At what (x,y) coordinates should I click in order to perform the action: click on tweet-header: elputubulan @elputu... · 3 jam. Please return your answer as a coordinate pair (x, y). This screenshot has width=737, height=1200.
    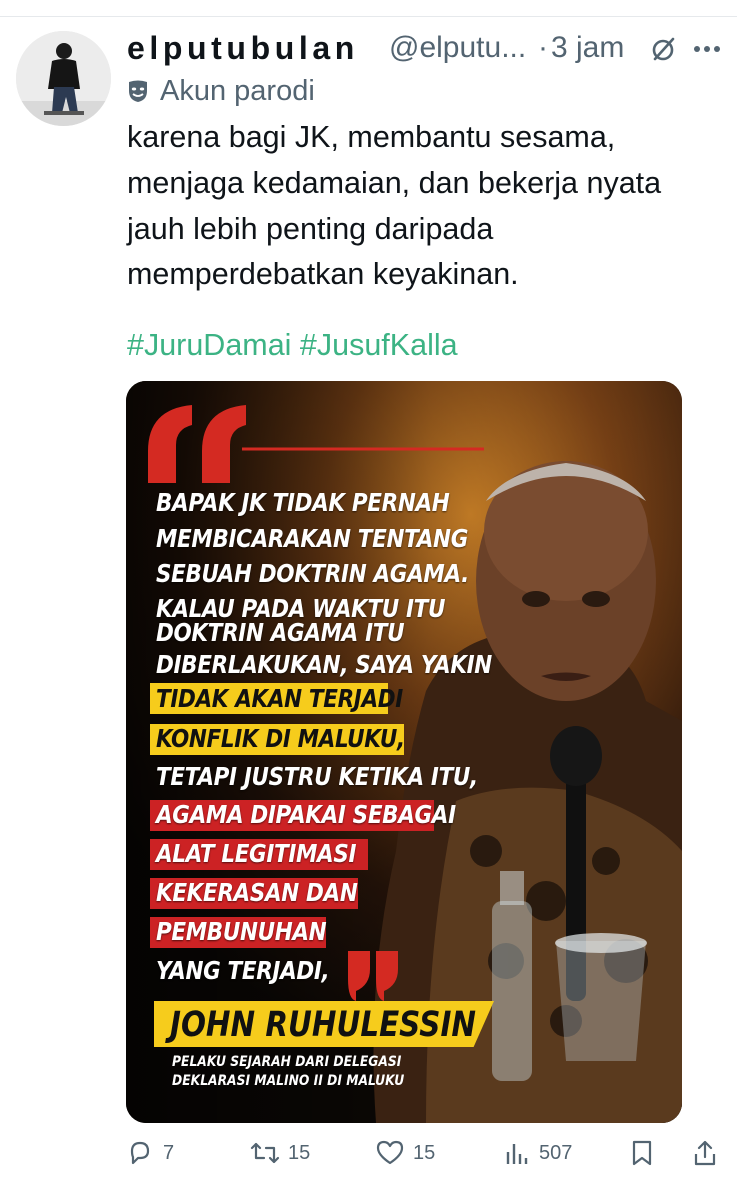
    Looking at the image, I should click on (427, 48).